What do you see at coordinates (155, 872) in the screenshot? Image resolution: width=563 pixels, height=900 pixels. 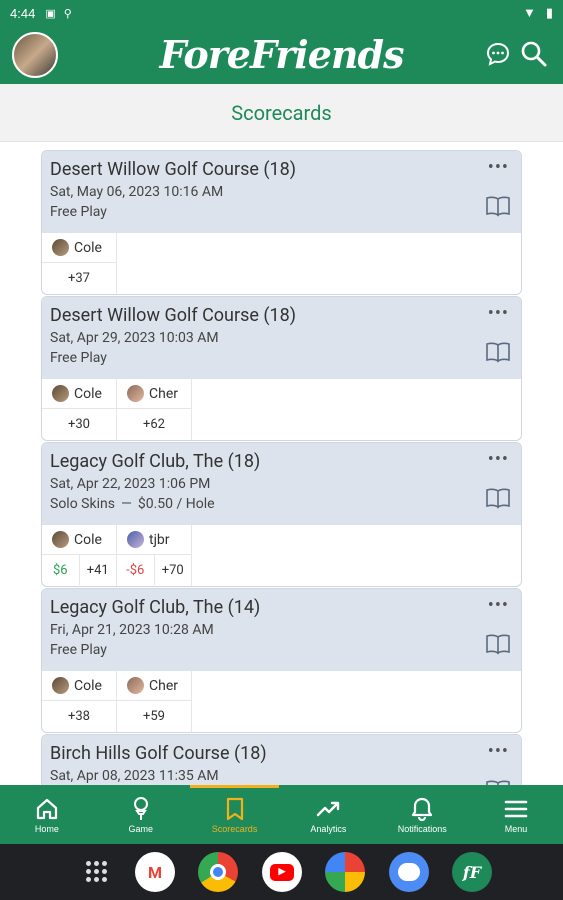 I see `gmail-icon: M` at bounding box center [155, 872].